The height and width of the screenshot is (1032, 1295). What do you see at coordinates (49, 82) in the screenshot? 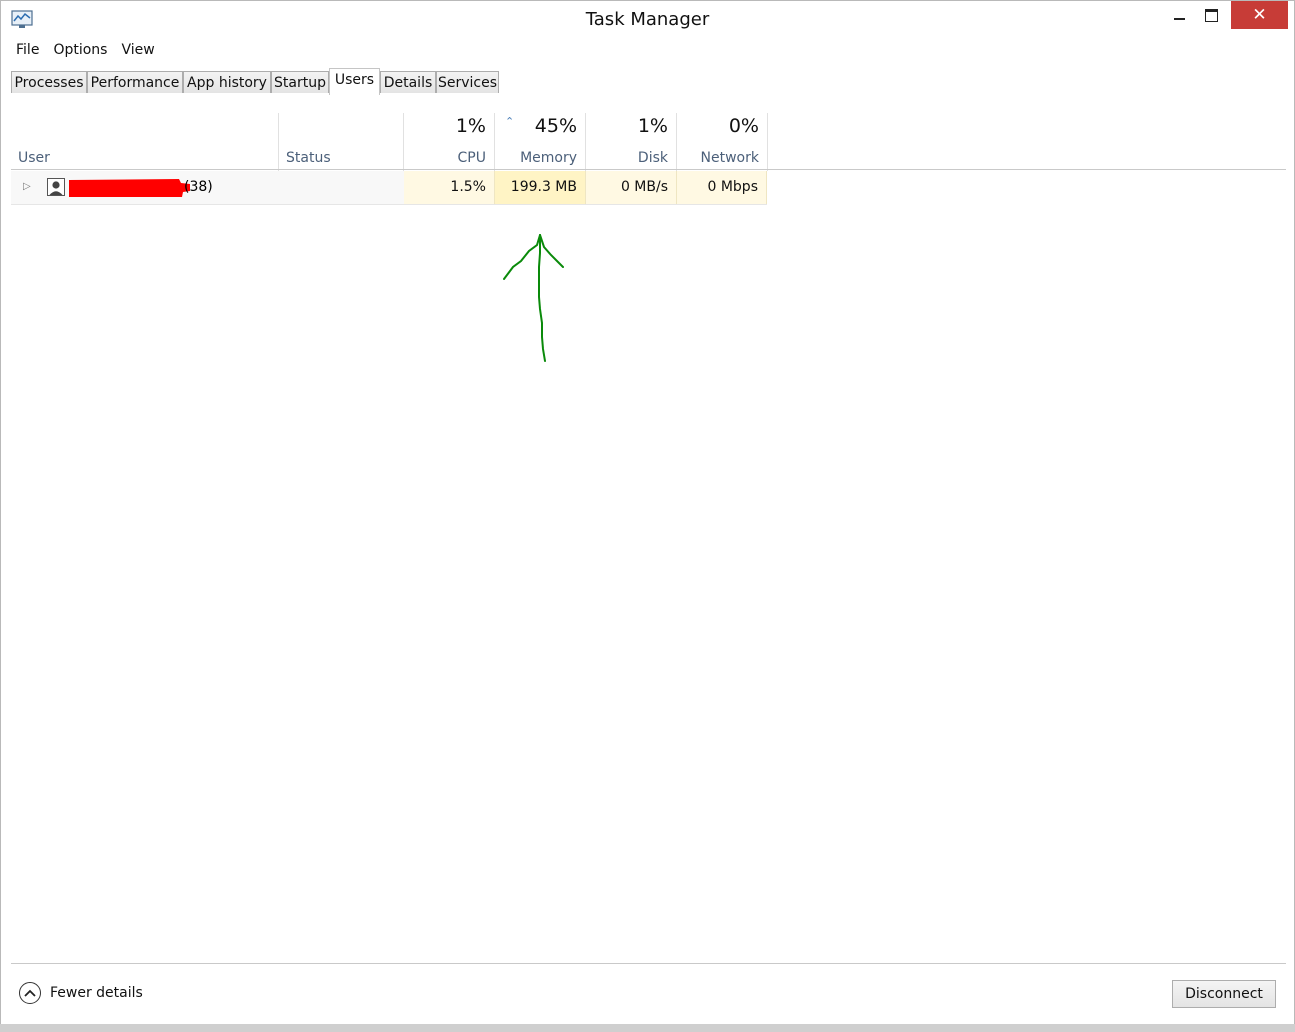
I see `tab-processes: Processes` at bounding box center [49, 82].